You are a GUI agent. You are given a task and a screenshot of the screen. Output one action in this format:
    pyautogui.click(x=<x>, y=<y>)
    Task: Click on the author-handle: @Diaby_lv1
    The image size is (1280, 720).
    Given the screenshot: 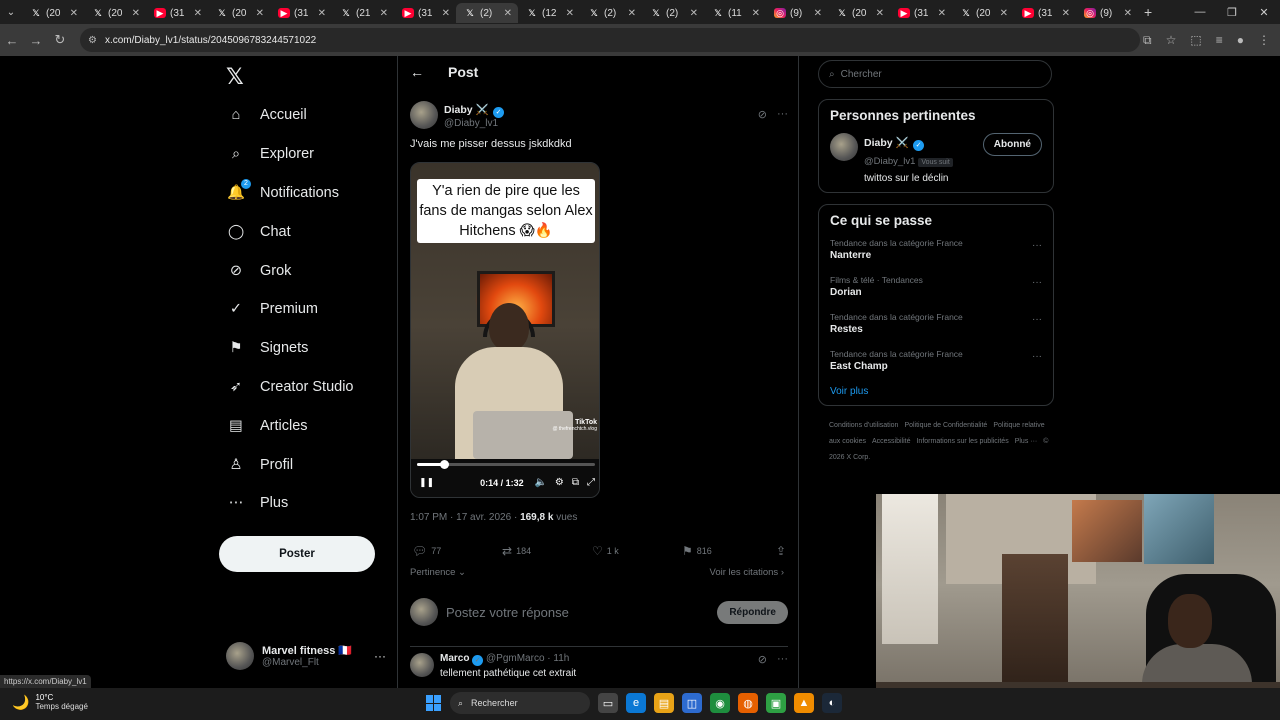 What is the action you would take?
    pyautogui.click(x=474, y=123)
    